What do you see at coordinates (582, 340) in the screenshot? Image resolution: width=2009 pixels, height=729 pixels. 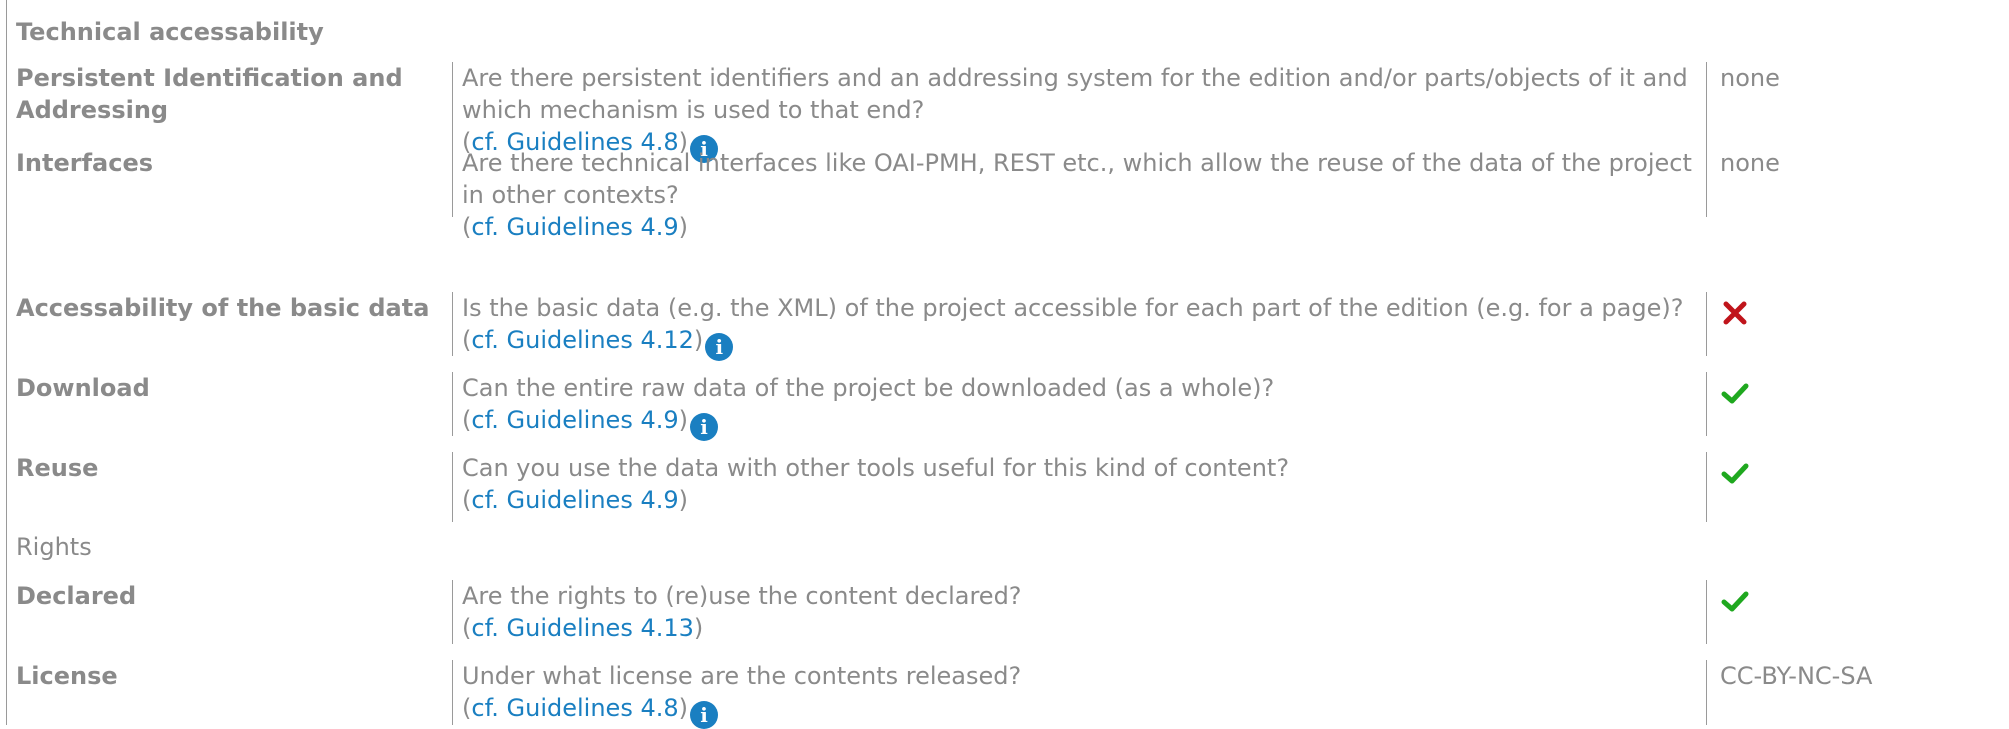 I see `guideline-link: cf. Guidelines 4.12` at bounding box center [582, 340].